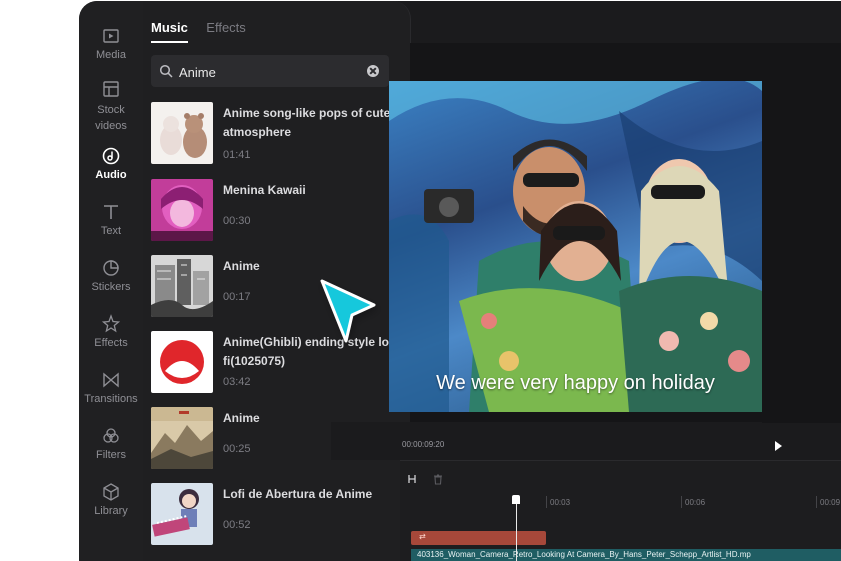 This screenshot has width=841, height=561. Describe the element at coordinates (237, 155) in the screenshot. I see `track-duration: 01:41` at that location.